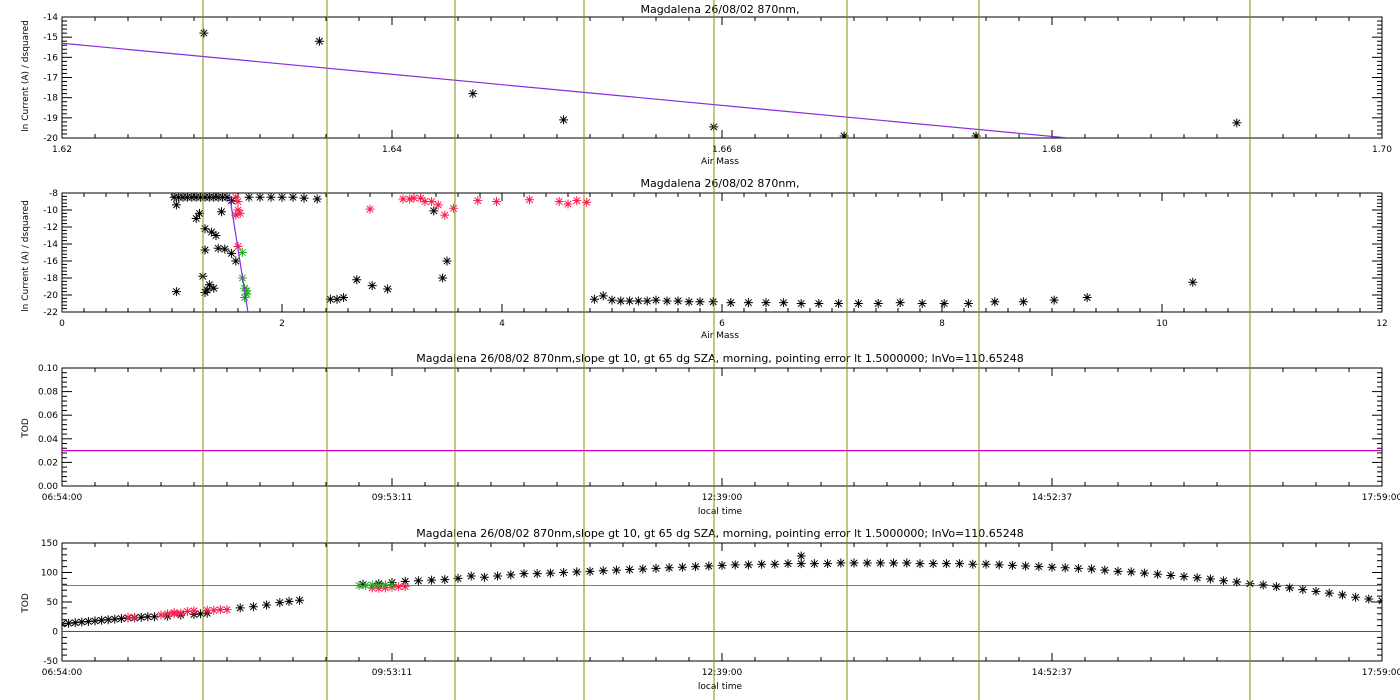 The width and height of the screenshot is (1400, 700). What do you see at coordinates (720, 336) in the screenshot?
I see `x-axis-label: Air Mass` at bounding box center [720, 336].